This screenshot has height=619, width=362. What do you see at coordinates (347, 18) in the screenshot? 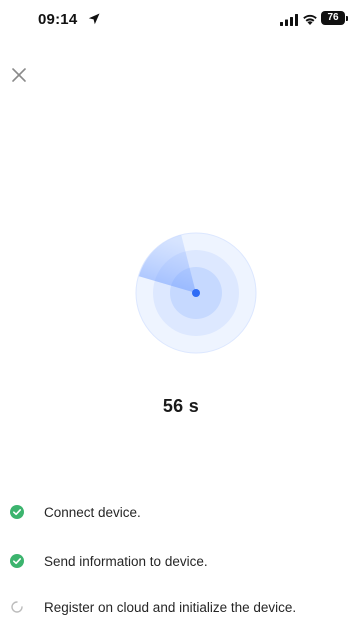
I see `battery-cap` at bounding box center [347, 18].